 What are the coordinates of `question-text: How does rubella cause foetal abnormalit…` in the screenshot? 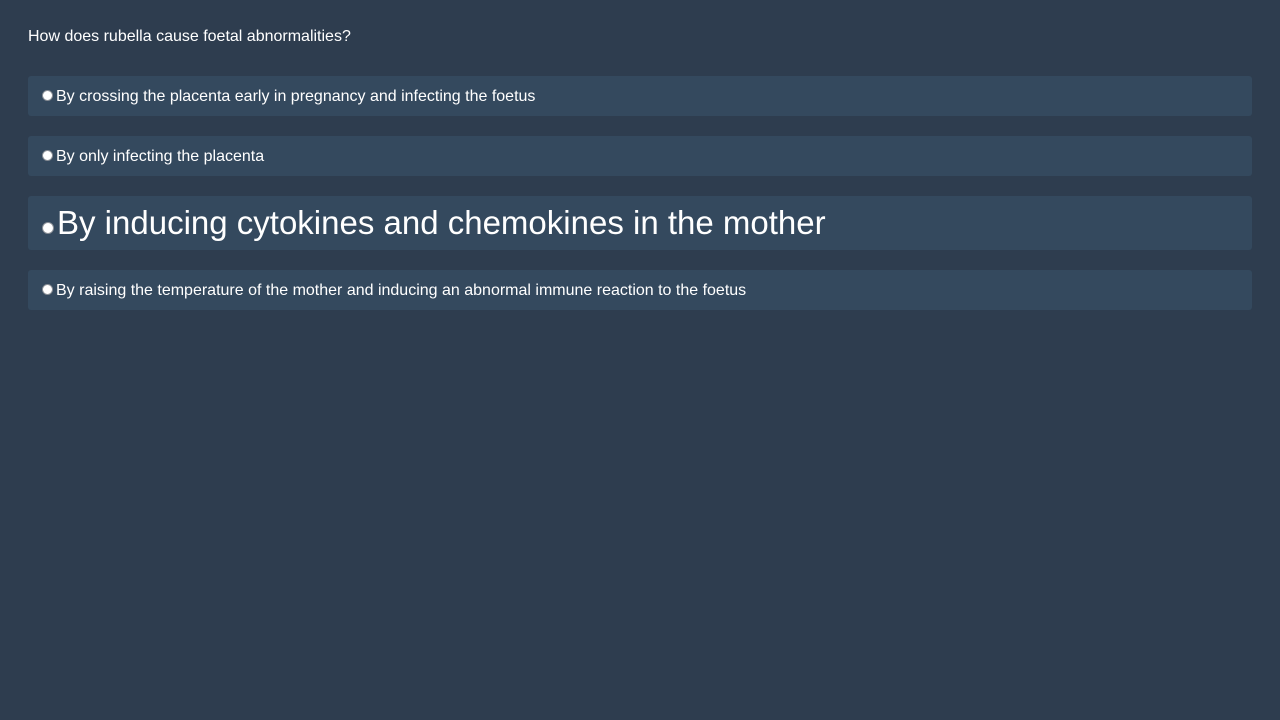 It's located at (189, 36).